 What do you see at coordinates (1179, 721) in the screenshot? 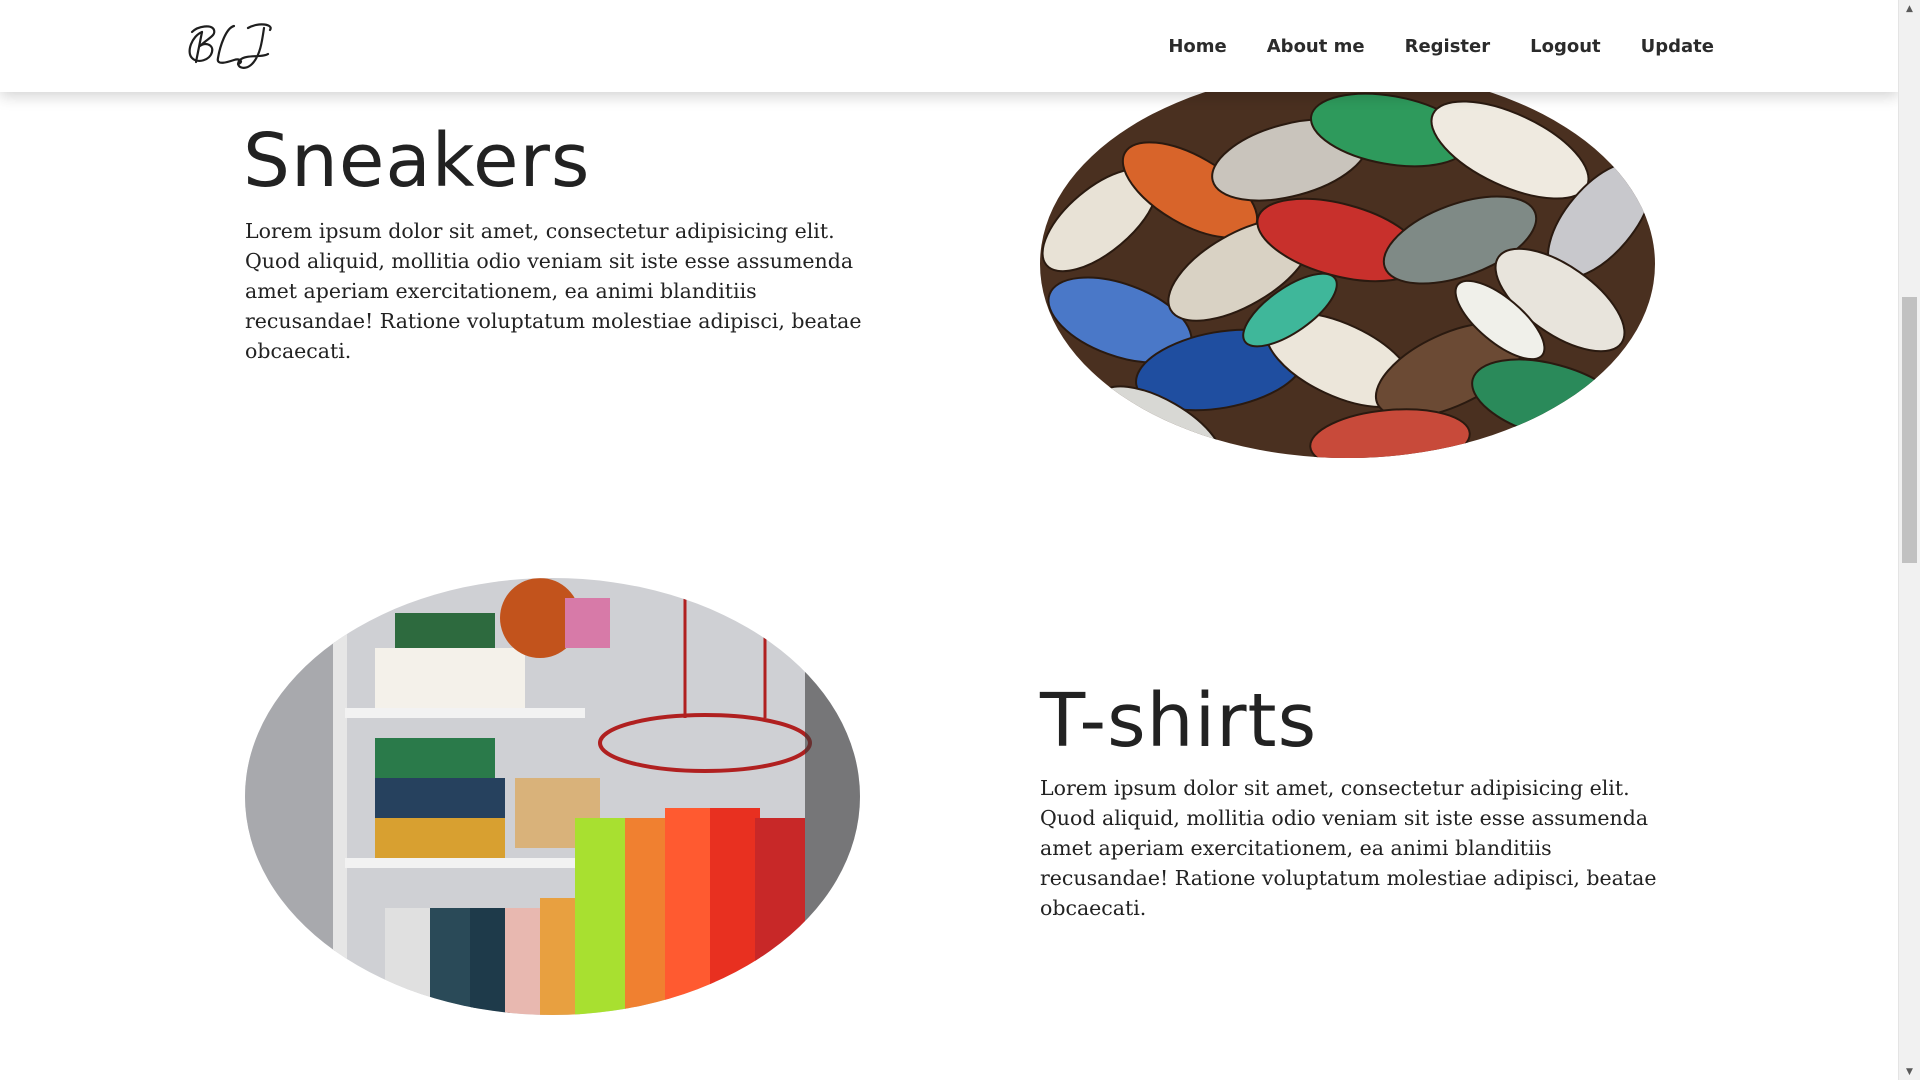
I see `section-title-tshirts: T-shirts` at bounding box center [1179, 721].